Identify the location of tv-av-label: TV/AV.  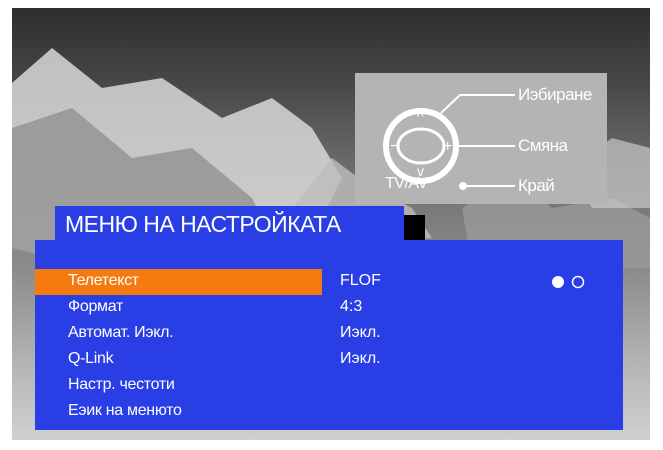
(406, 183).